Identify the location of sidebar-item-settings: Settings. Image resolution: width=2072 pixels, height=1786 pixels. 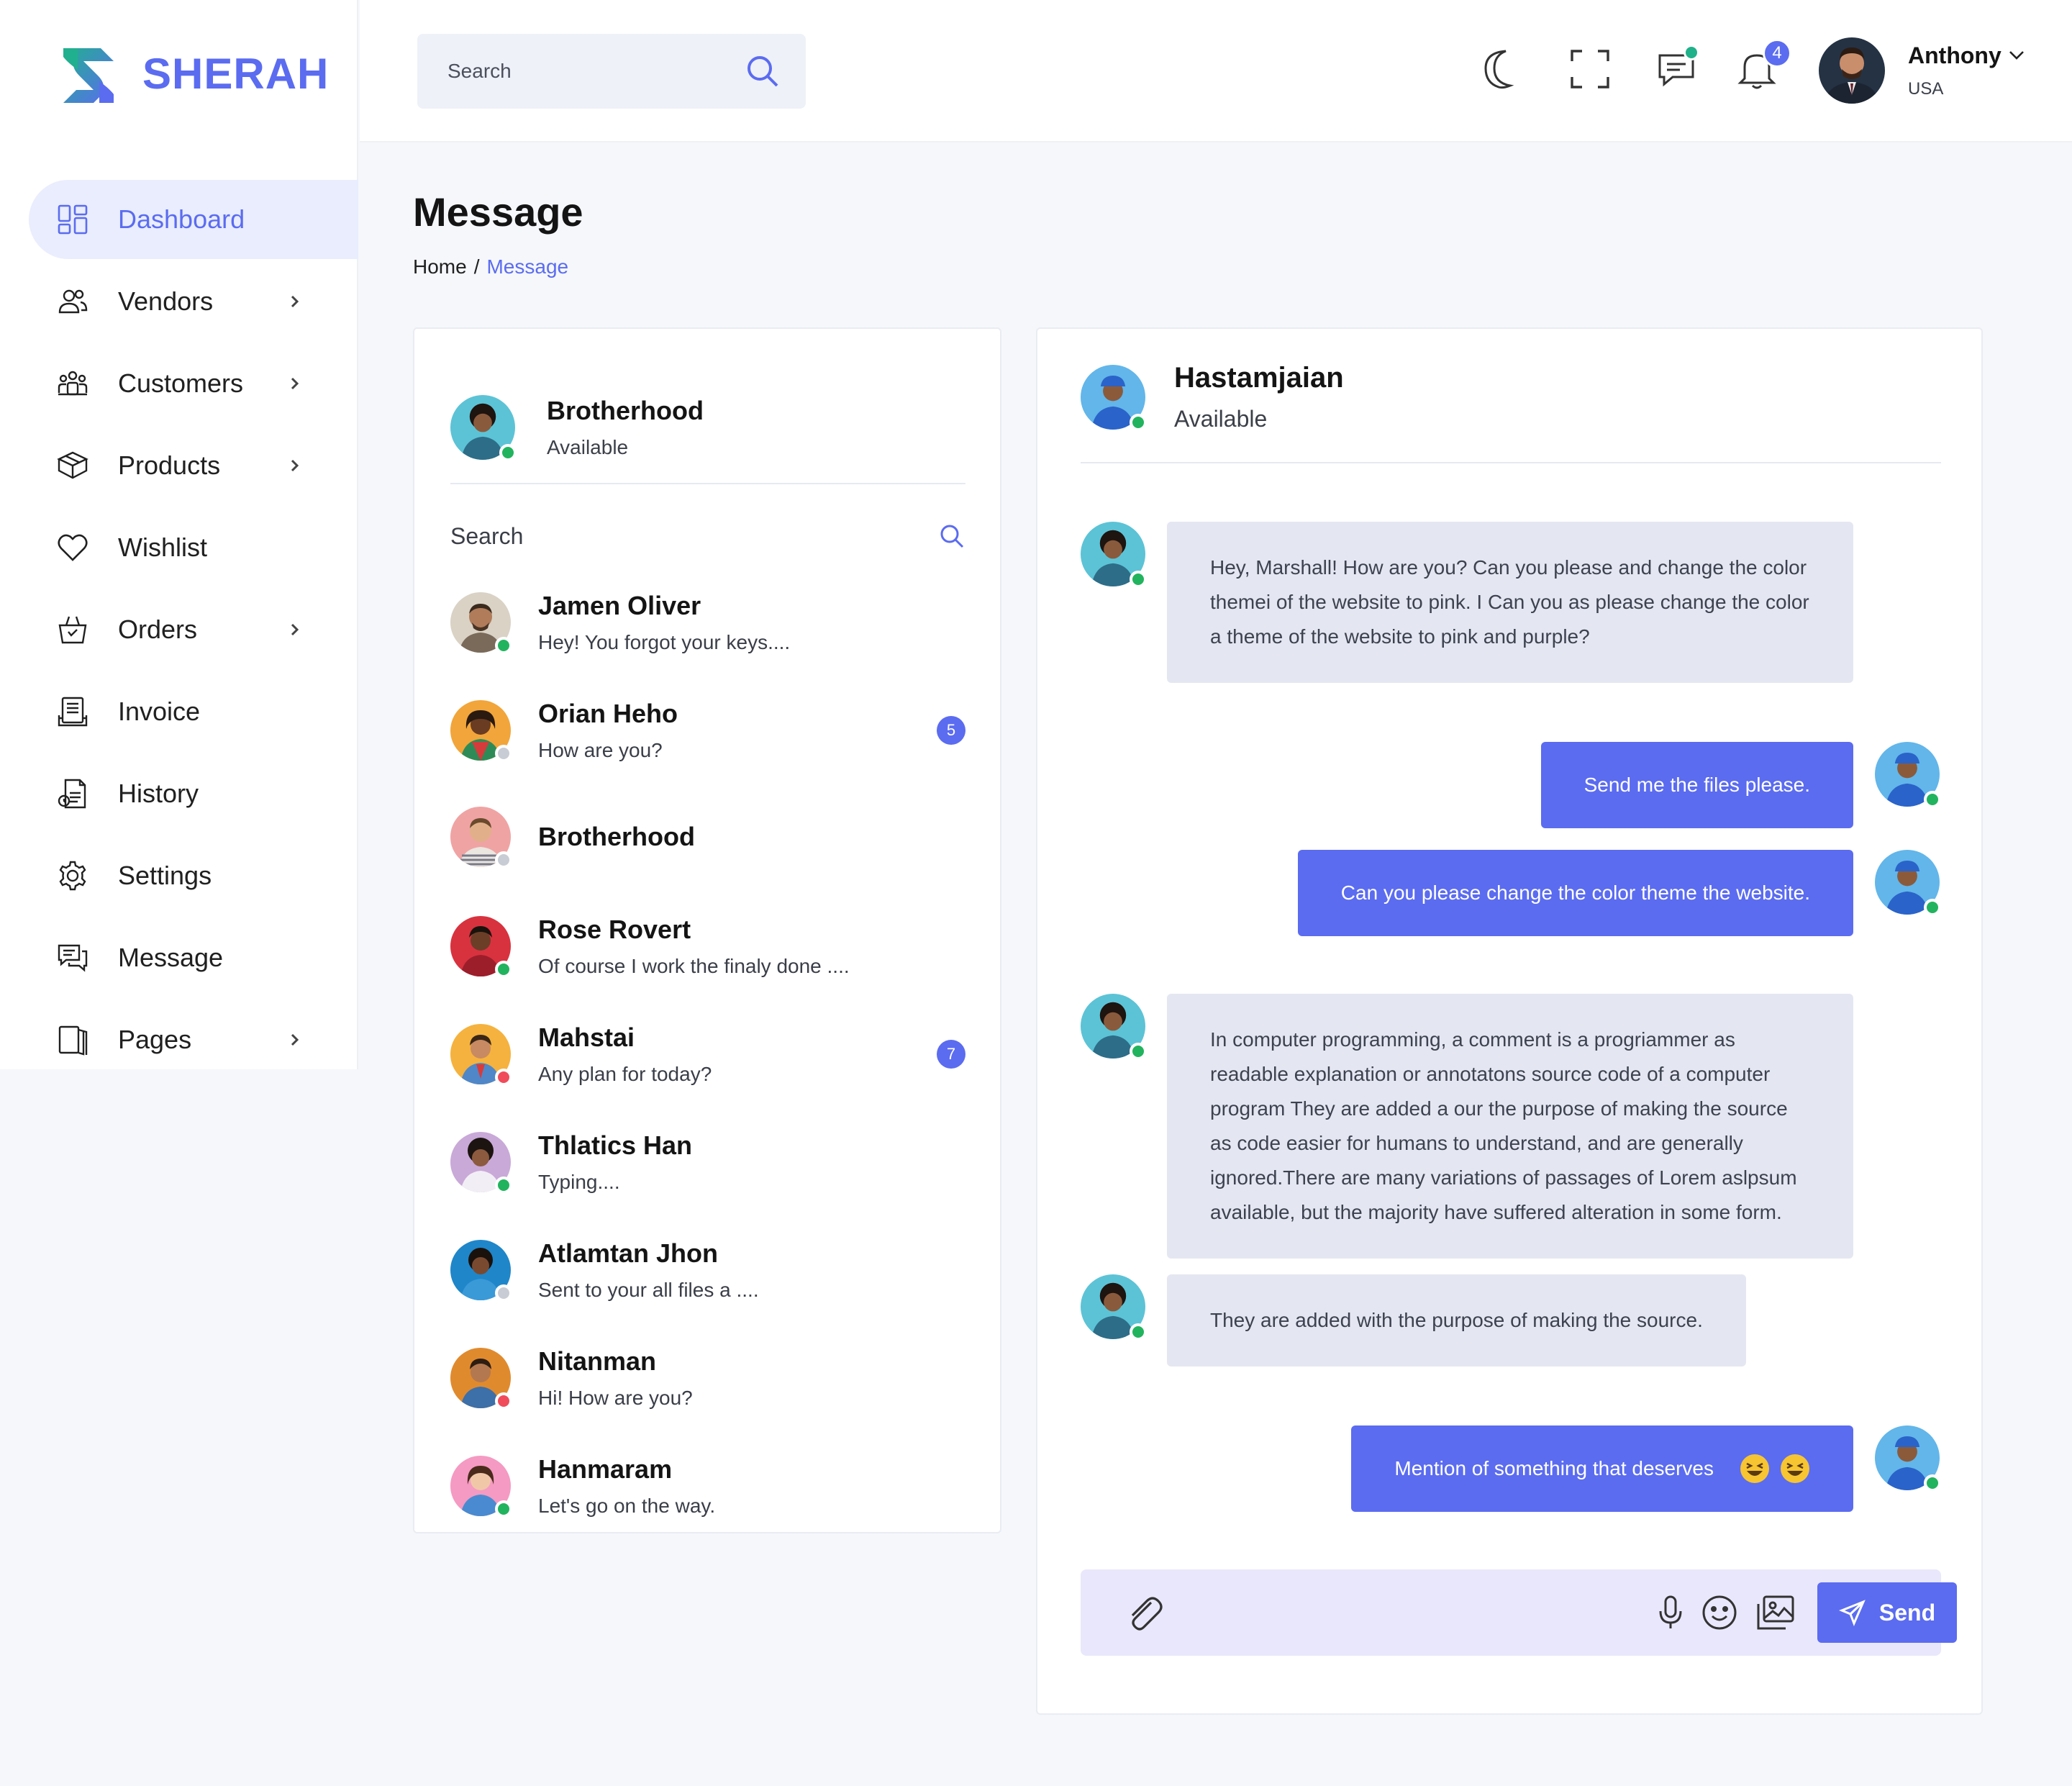
(179, 875).